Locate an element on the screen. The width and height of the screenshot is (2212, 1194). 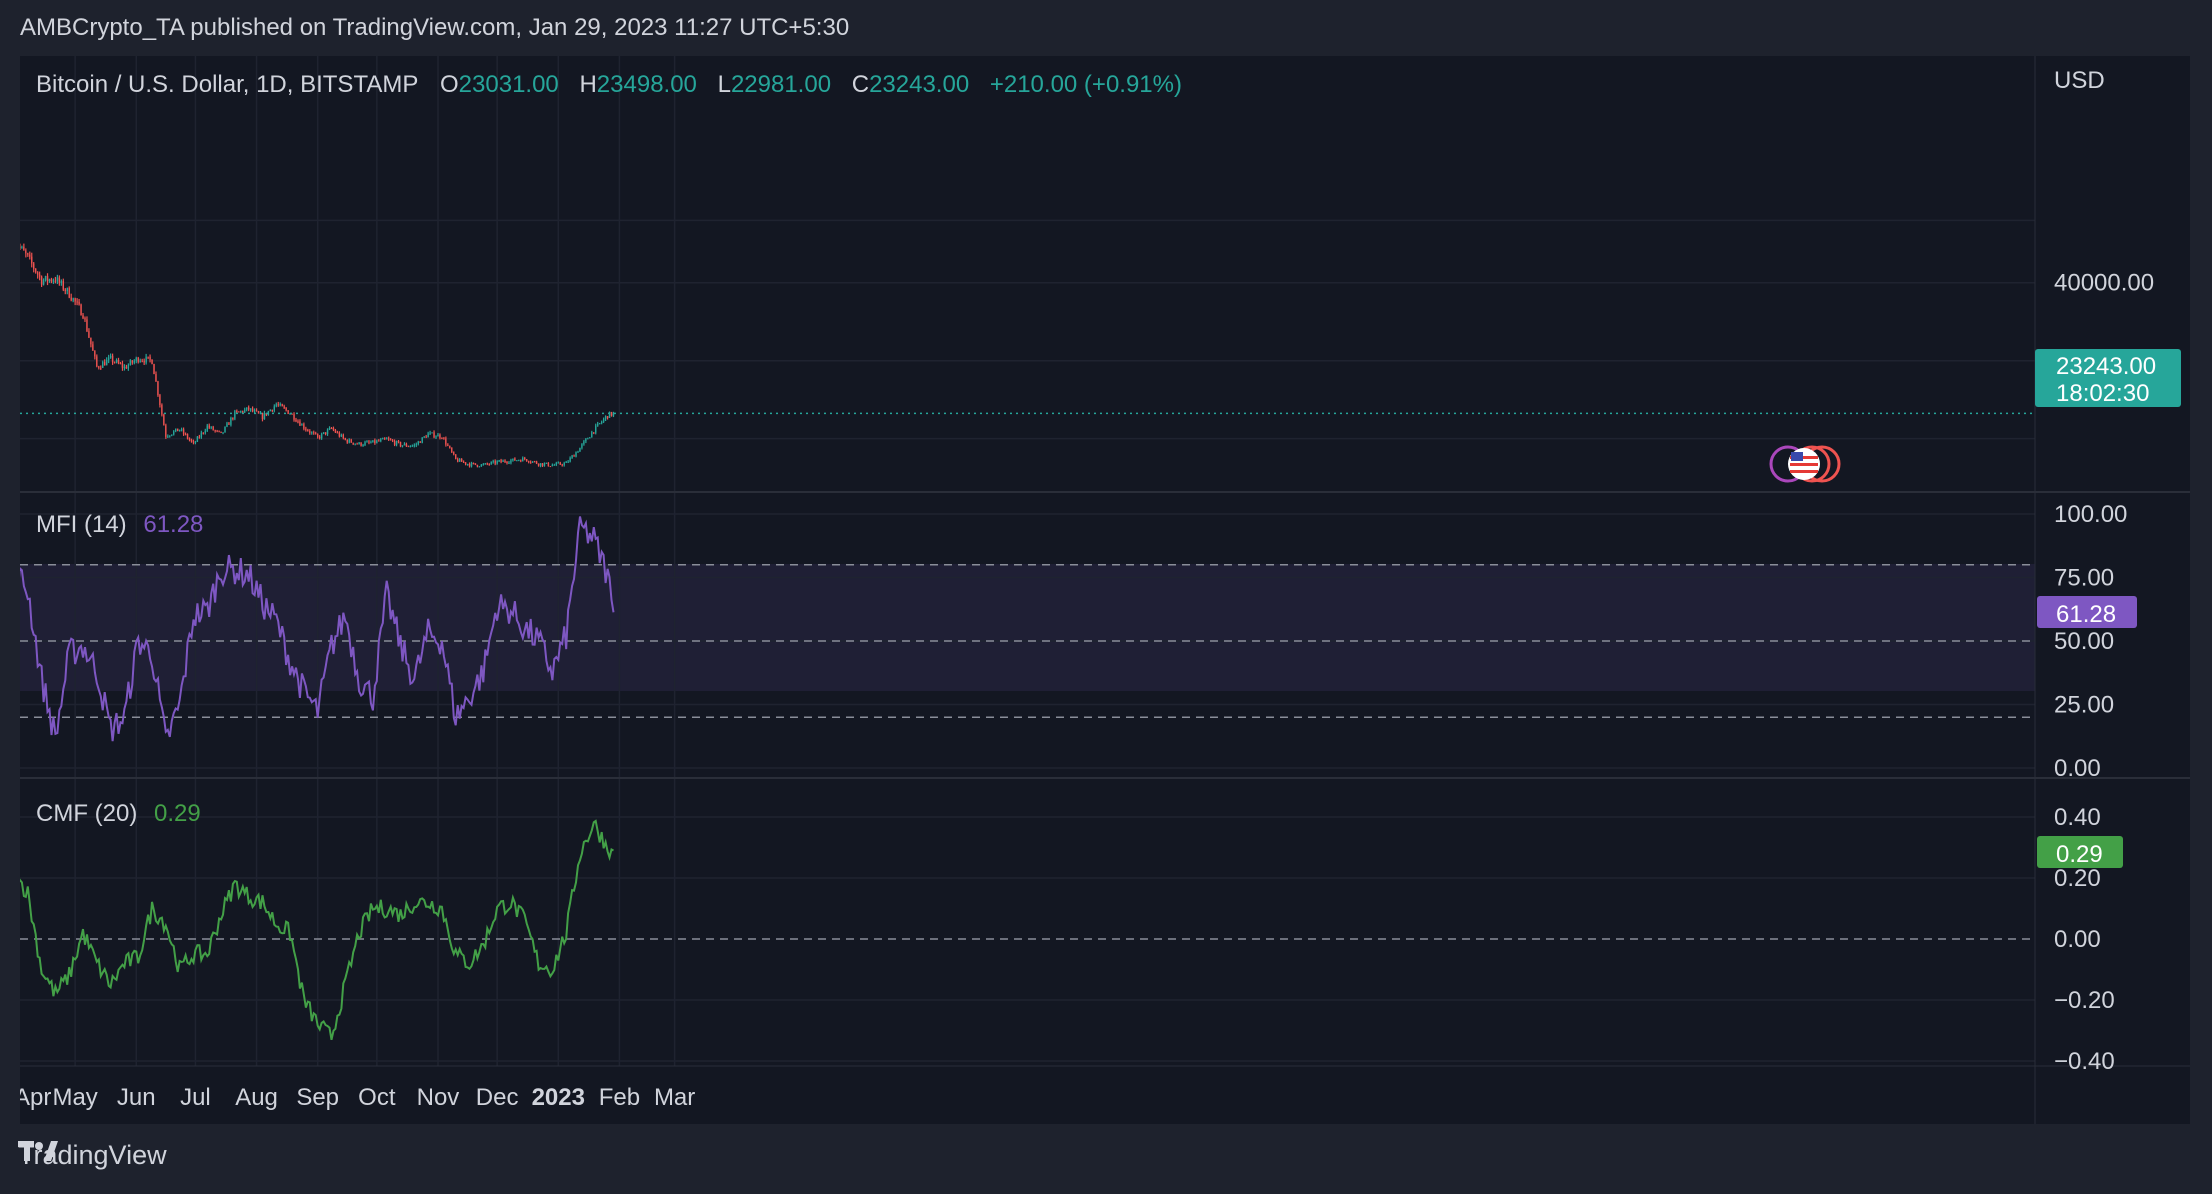
cmf-title: CMF (20) 0.29 is located at coordinates (118, 813).